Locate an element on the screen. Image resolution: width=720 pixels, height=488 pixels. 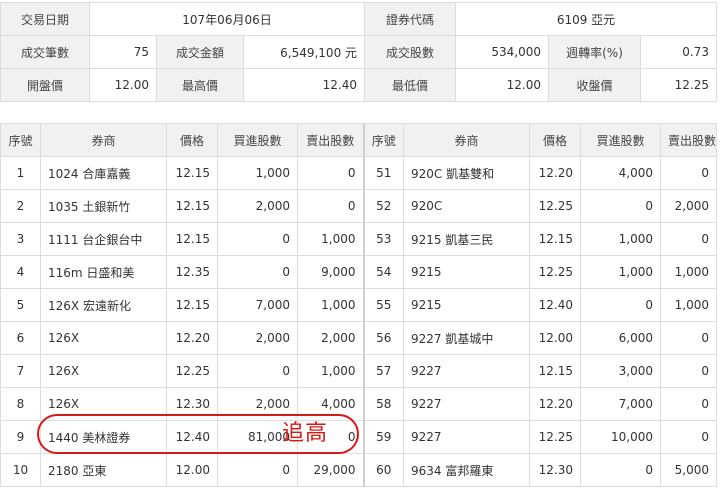
seq-cell: 2 is located at coordinates (20, 206).